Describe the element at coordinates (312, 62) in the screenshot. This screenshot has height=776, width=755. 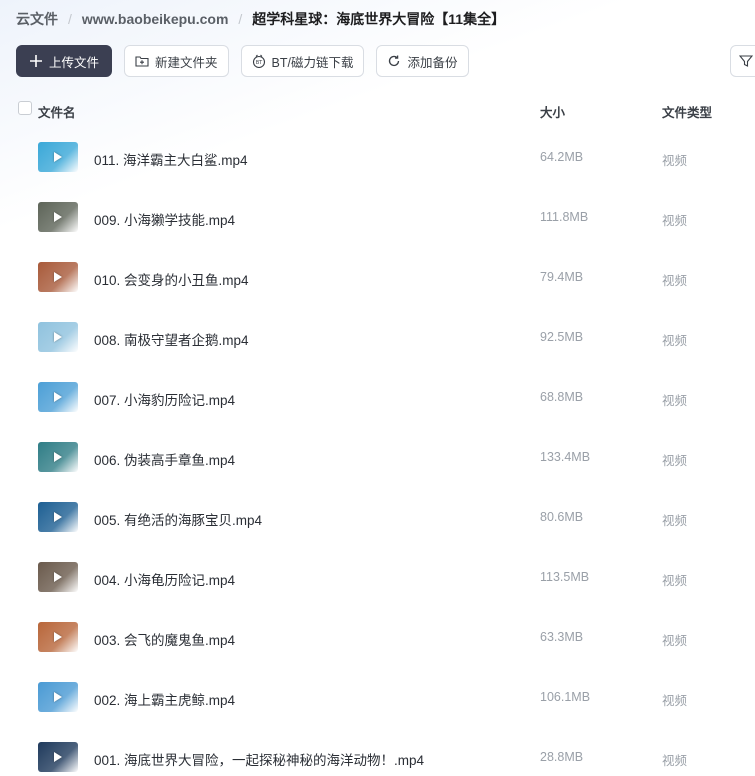
I see `bt-download-button-label: BT/磁力链下载` at that location.